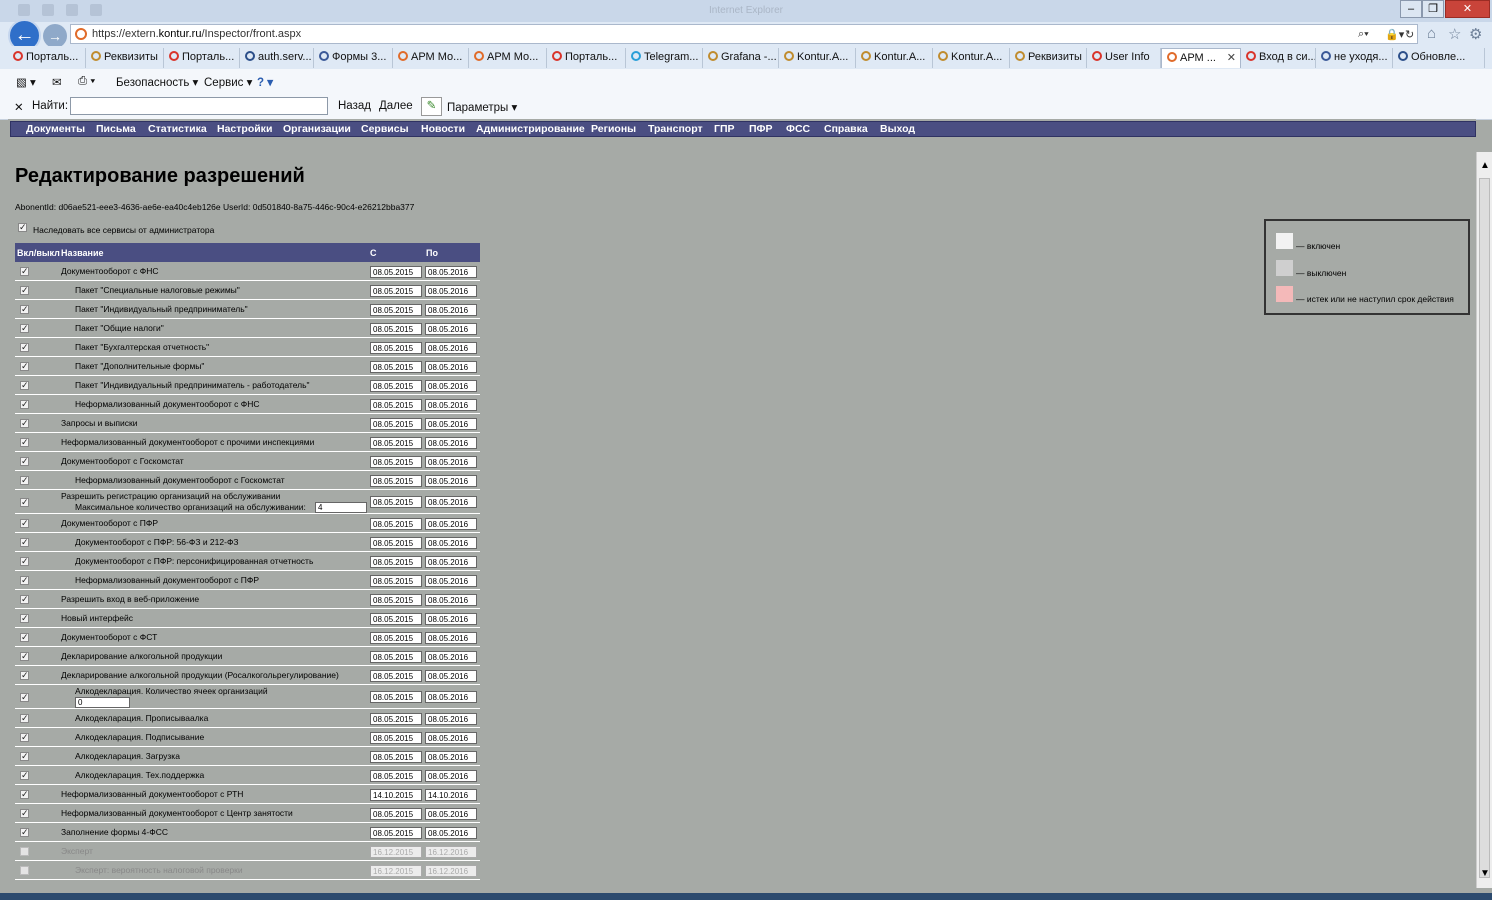 The width and height of the screenshot is (1492, 900). I want to click on tab: User Info, so click(1124, 58).